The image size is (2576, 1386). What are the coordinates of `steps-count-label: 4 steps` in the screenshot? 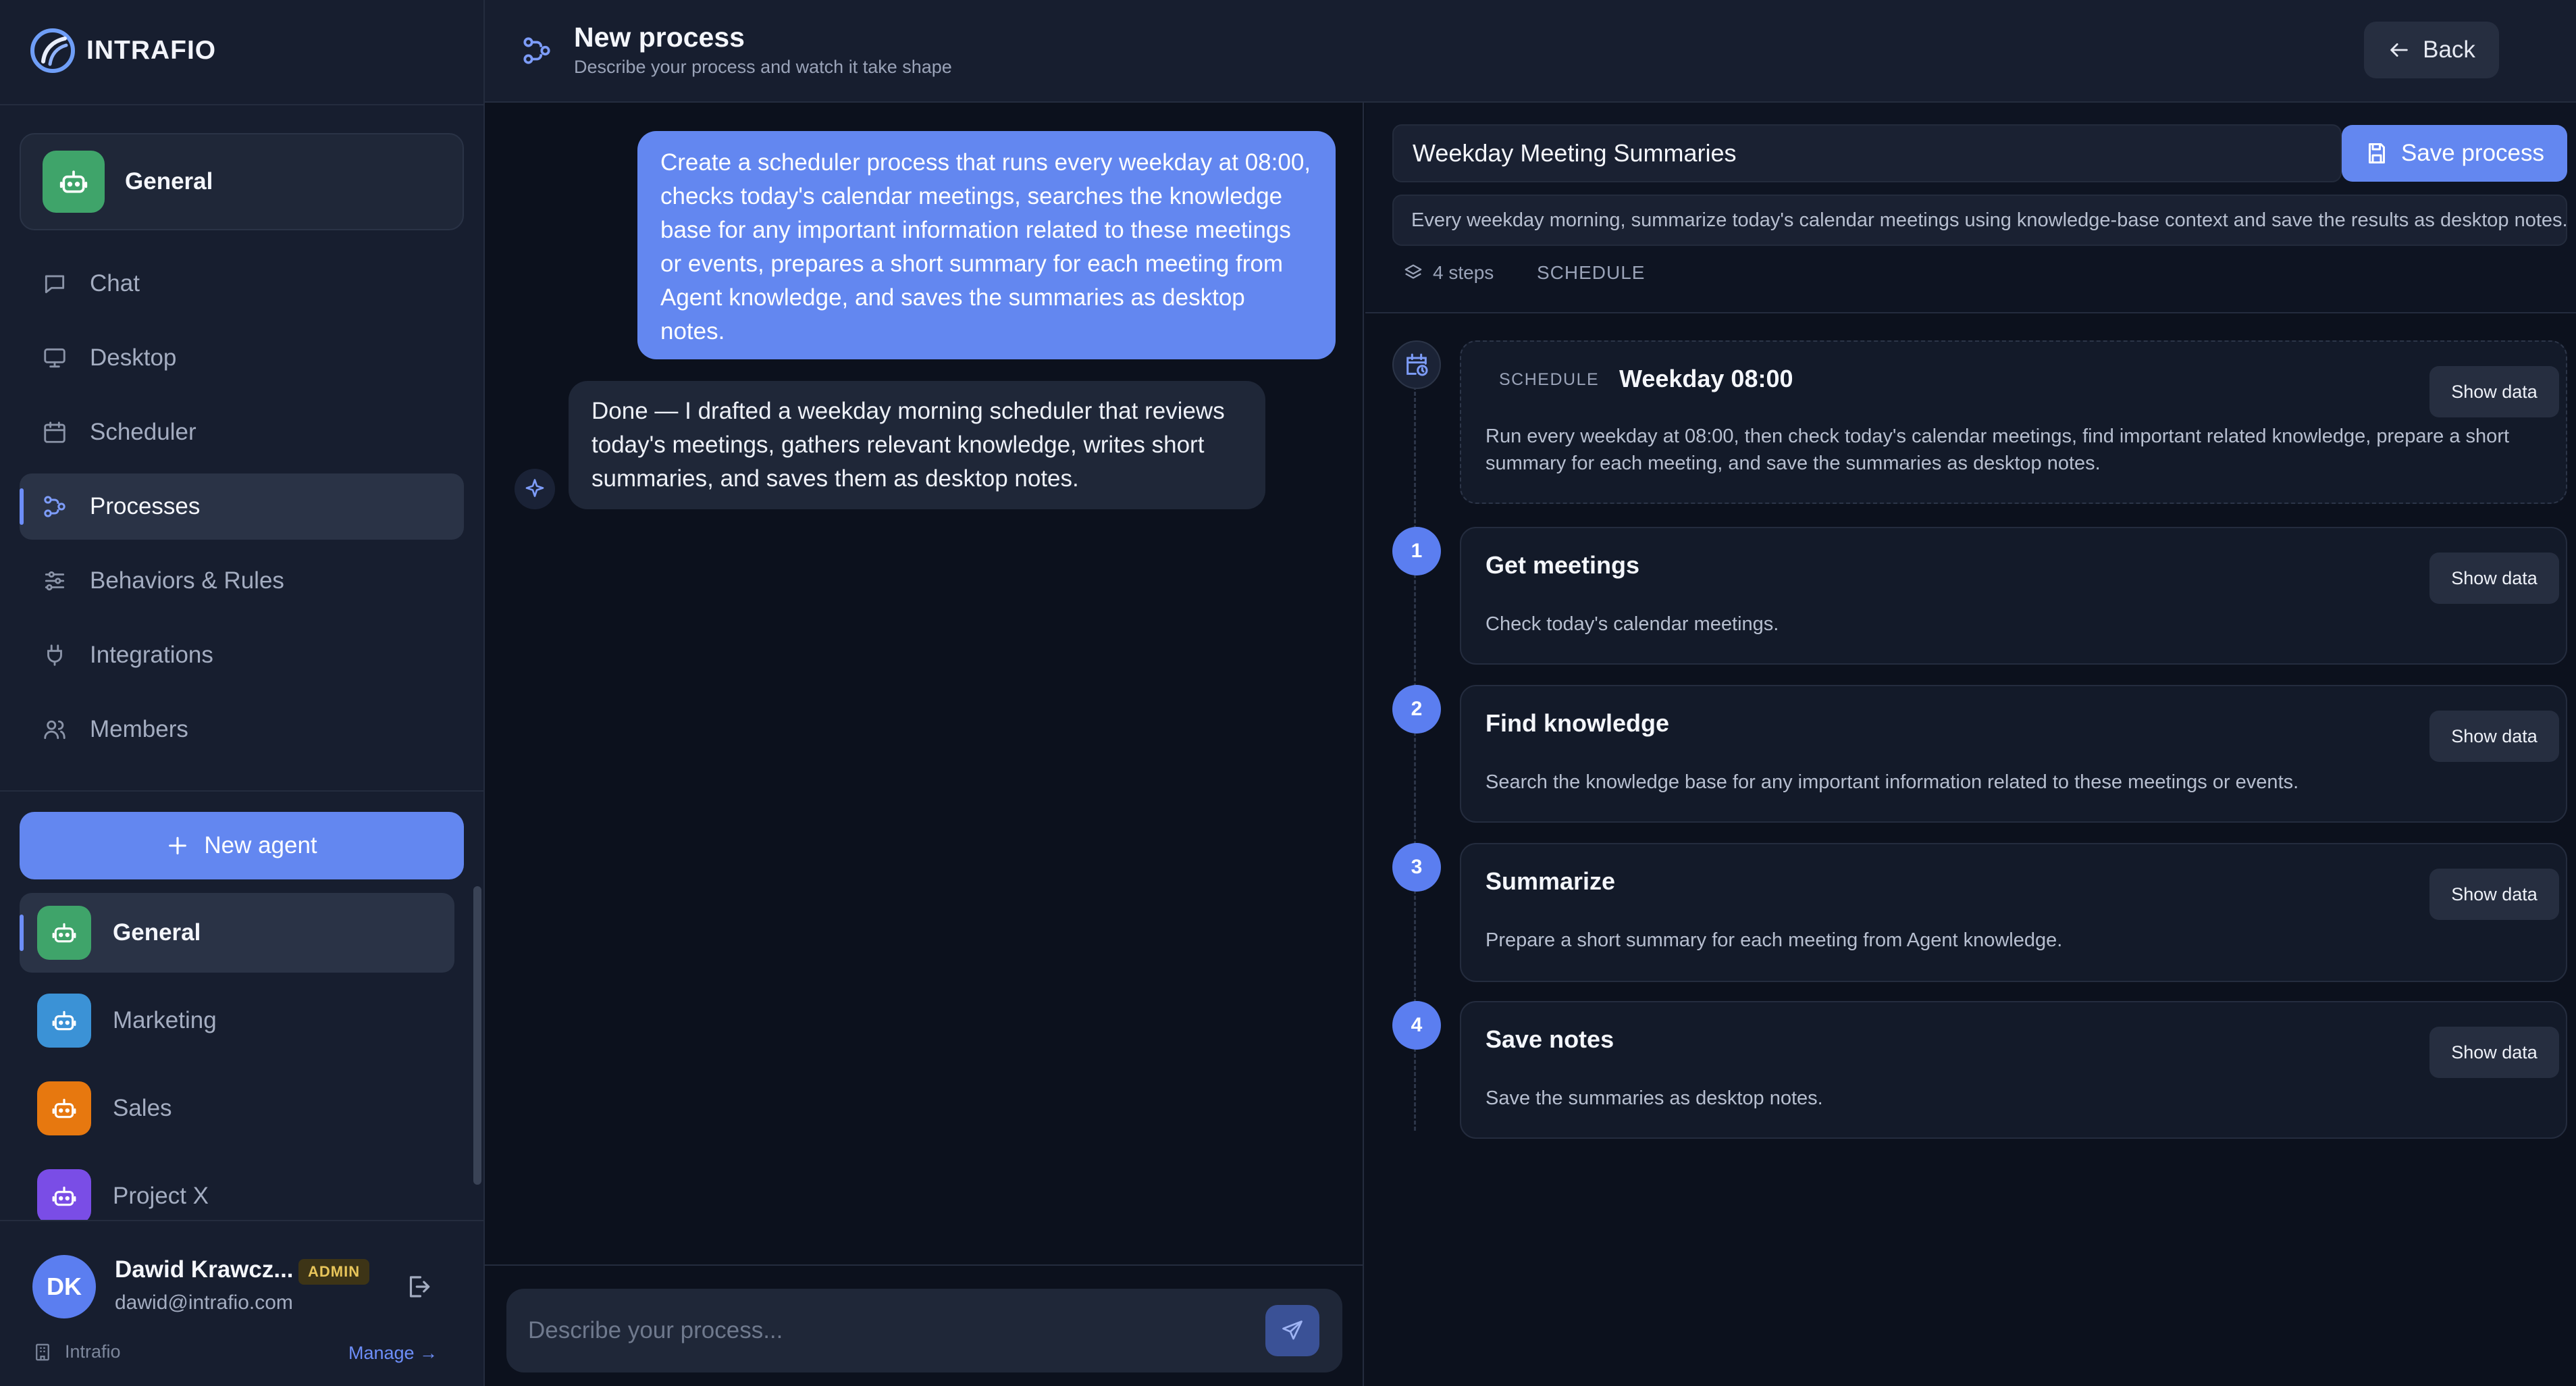 It's located at (1463, 272).